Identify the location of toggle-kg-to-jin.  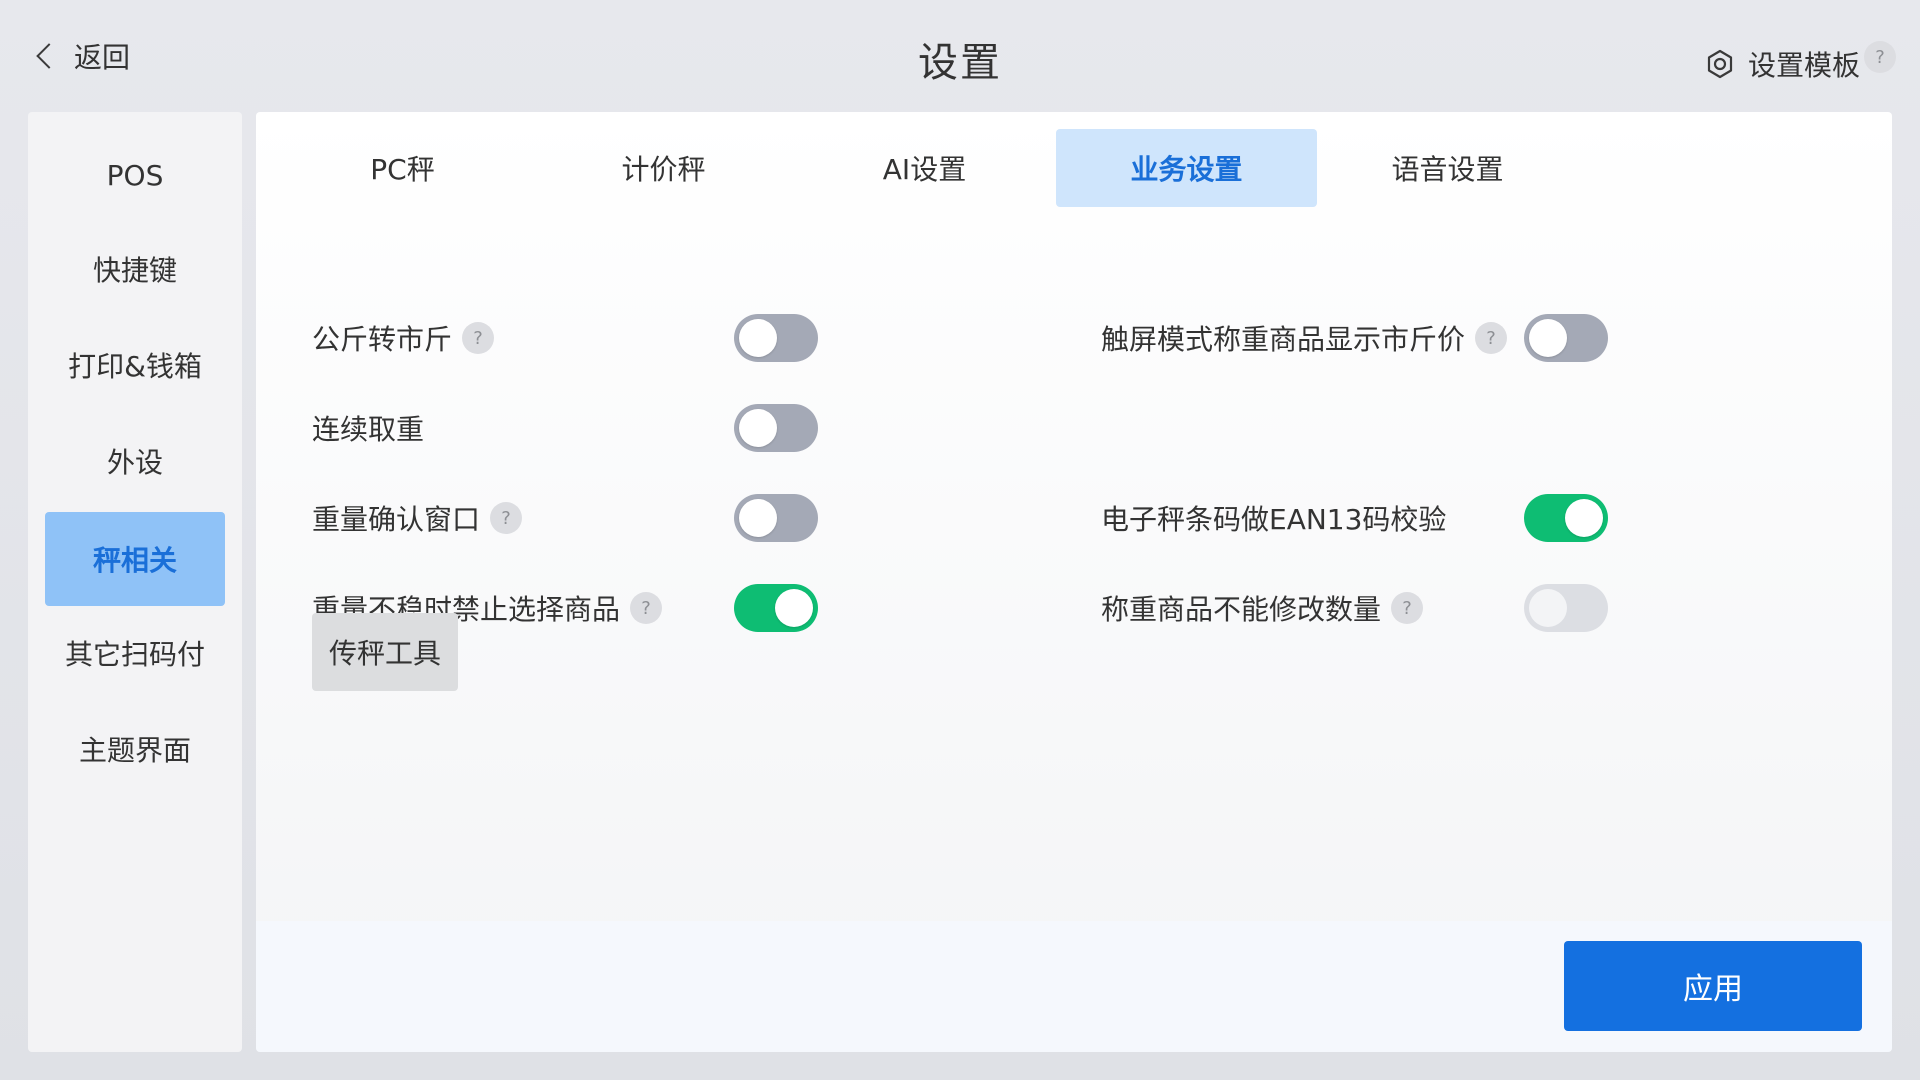
(776, 338).